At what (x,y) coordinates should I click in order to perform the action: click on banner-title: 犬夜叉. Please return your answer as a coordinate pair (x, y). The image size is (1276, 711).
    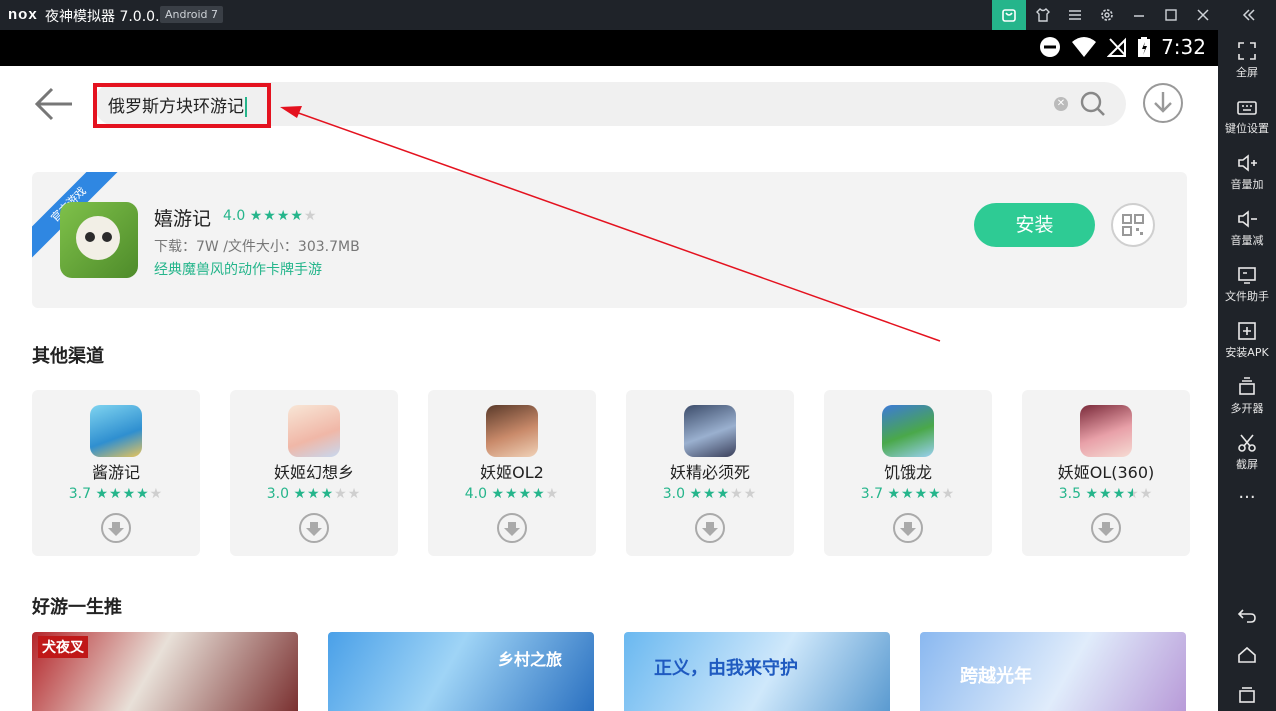
    Looking at the image, I should click on (63, 647).